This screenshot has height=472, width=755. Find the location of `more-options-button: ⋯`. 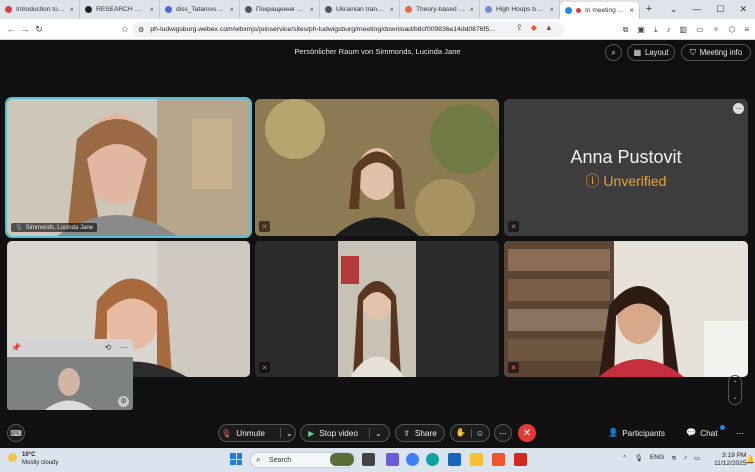

more-options-button: ⋯ is located at coordinates (503, 433).